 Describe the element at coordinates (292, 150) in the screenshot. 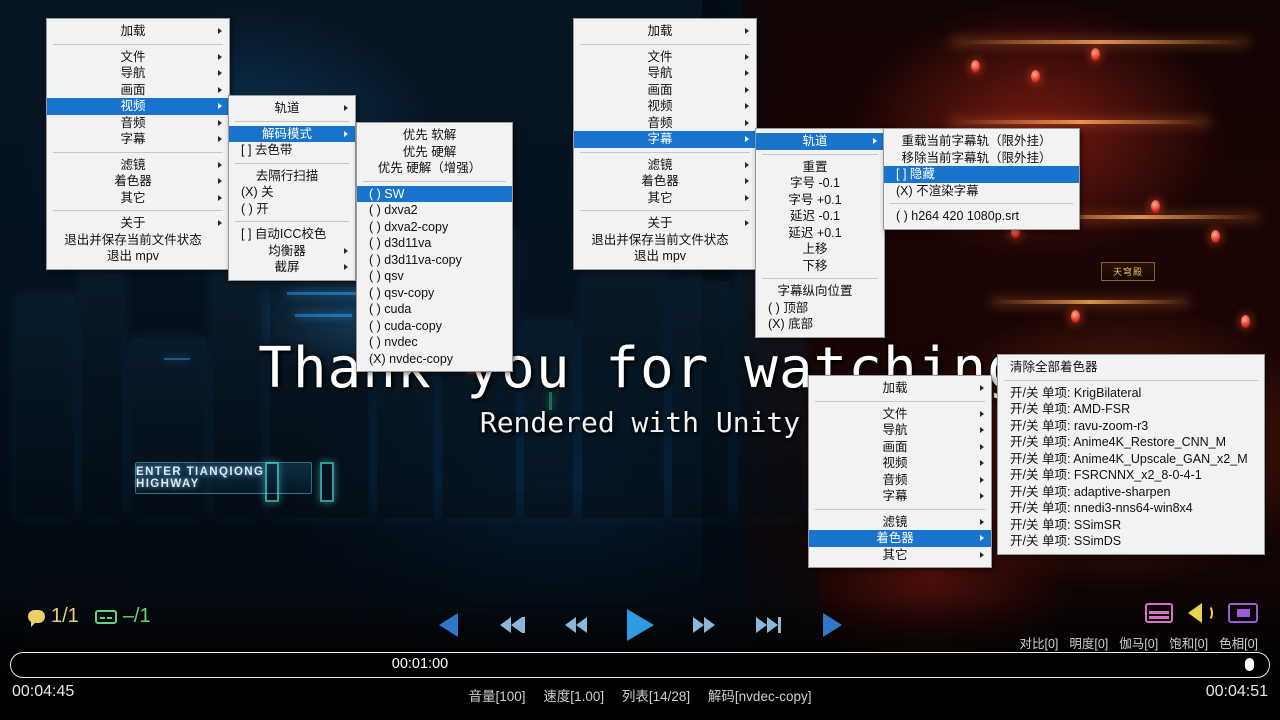

I see `menu-item-deband: [ ] 去色带` at that location.